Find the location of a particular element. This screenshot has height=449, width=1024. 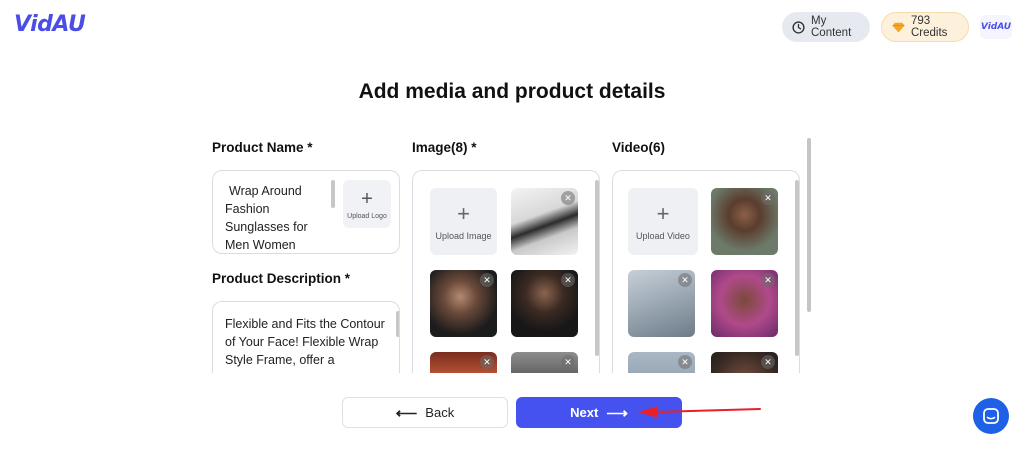

video-gallery-scrollbar is located at coordinates (797, 268).